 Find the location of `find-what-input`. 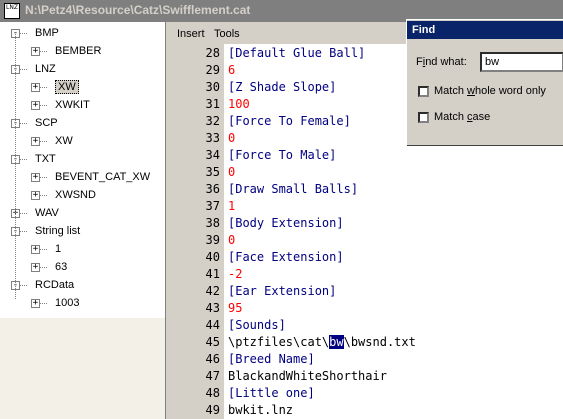

find-what-input is located at coordinates (521, 62).